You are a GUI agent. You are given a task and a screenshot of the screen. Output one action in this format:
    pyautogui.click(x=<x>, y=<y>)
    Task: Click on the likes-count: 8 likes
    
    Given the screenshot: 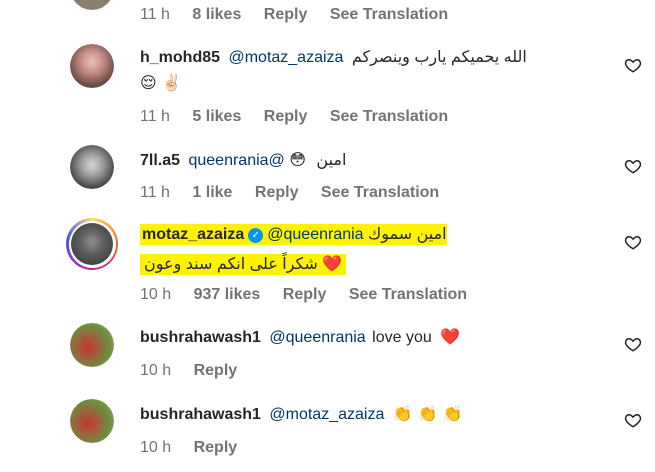 What is the action you would take?
    pyautogui.click(x=216, y=14)
    